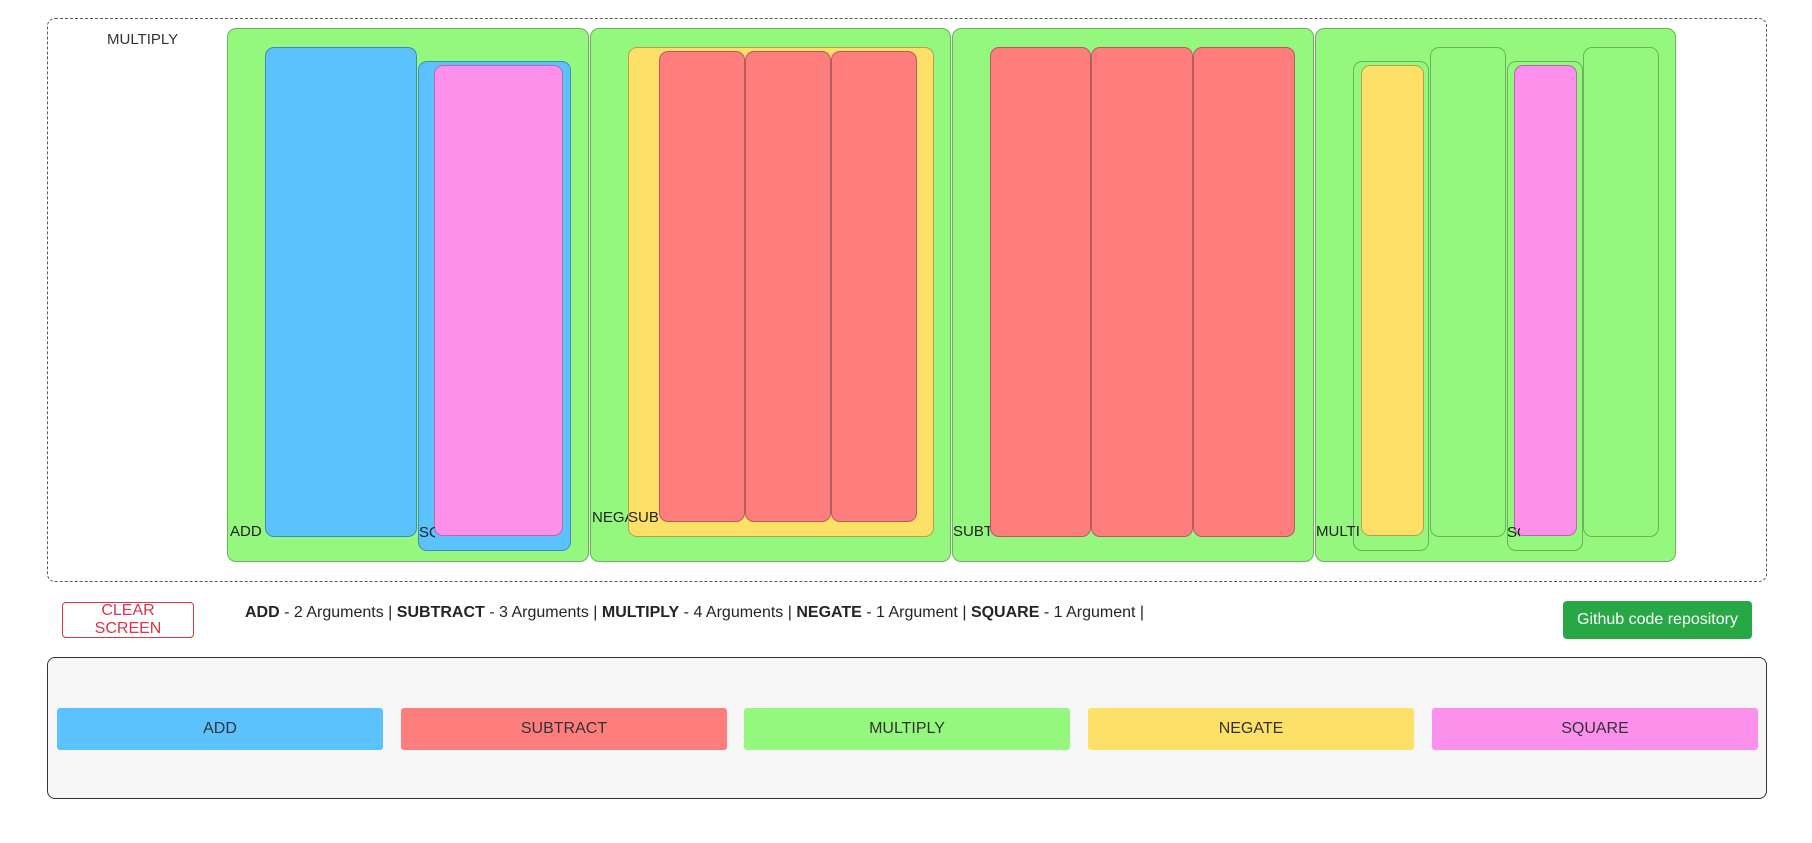  Describe the element at coordinates (735, 612) in the screenshot. I see `legend-desc: - 4 Arguments |` at that location.